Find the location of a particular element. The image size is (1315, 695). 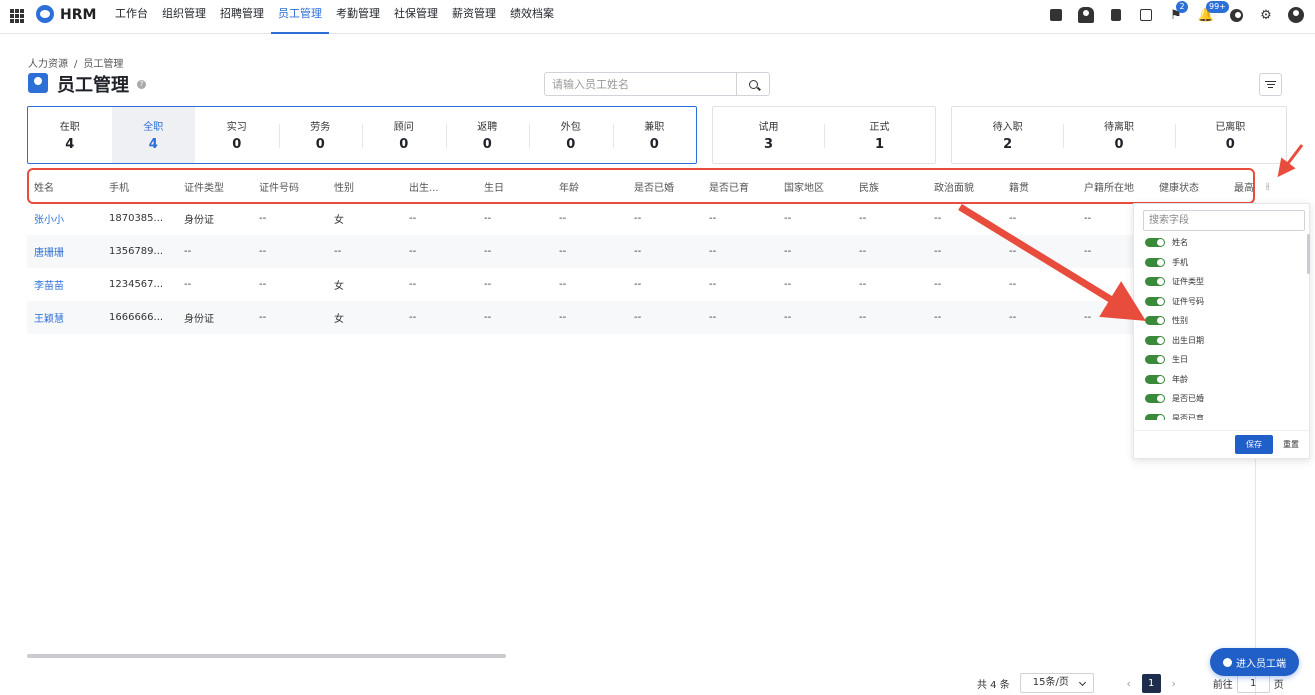

field-item: 手机 is located at coordinates (1225, 263).